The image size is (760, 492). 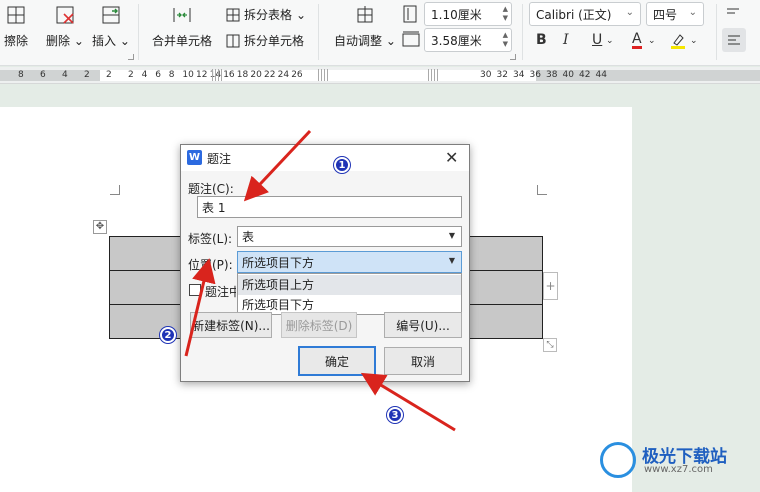 What do you see at coordinates (58, 41) in the screenshot?
I see `delete-label: 删除` at bounding box center [58, 41].